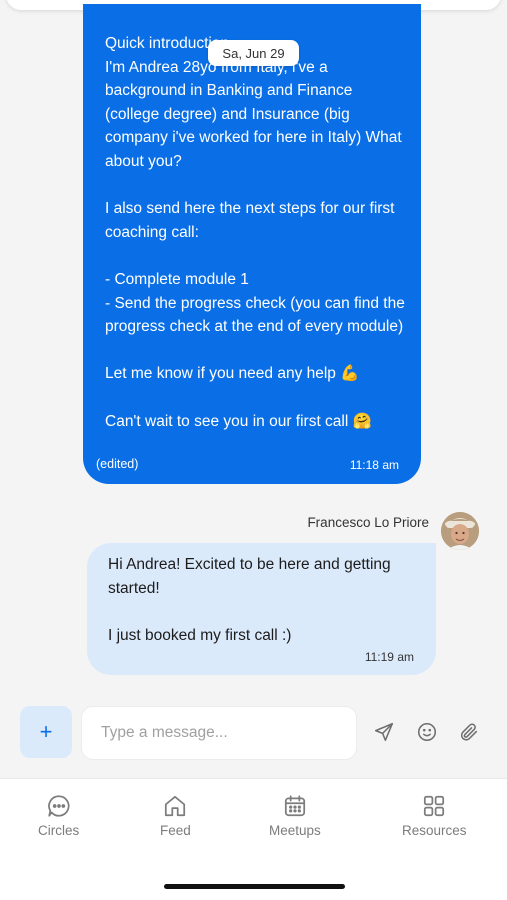  What do you see at coordinates (59, 830) in the screenshot?
I see `tab-label: Circles` at bounding box center [59, 830].